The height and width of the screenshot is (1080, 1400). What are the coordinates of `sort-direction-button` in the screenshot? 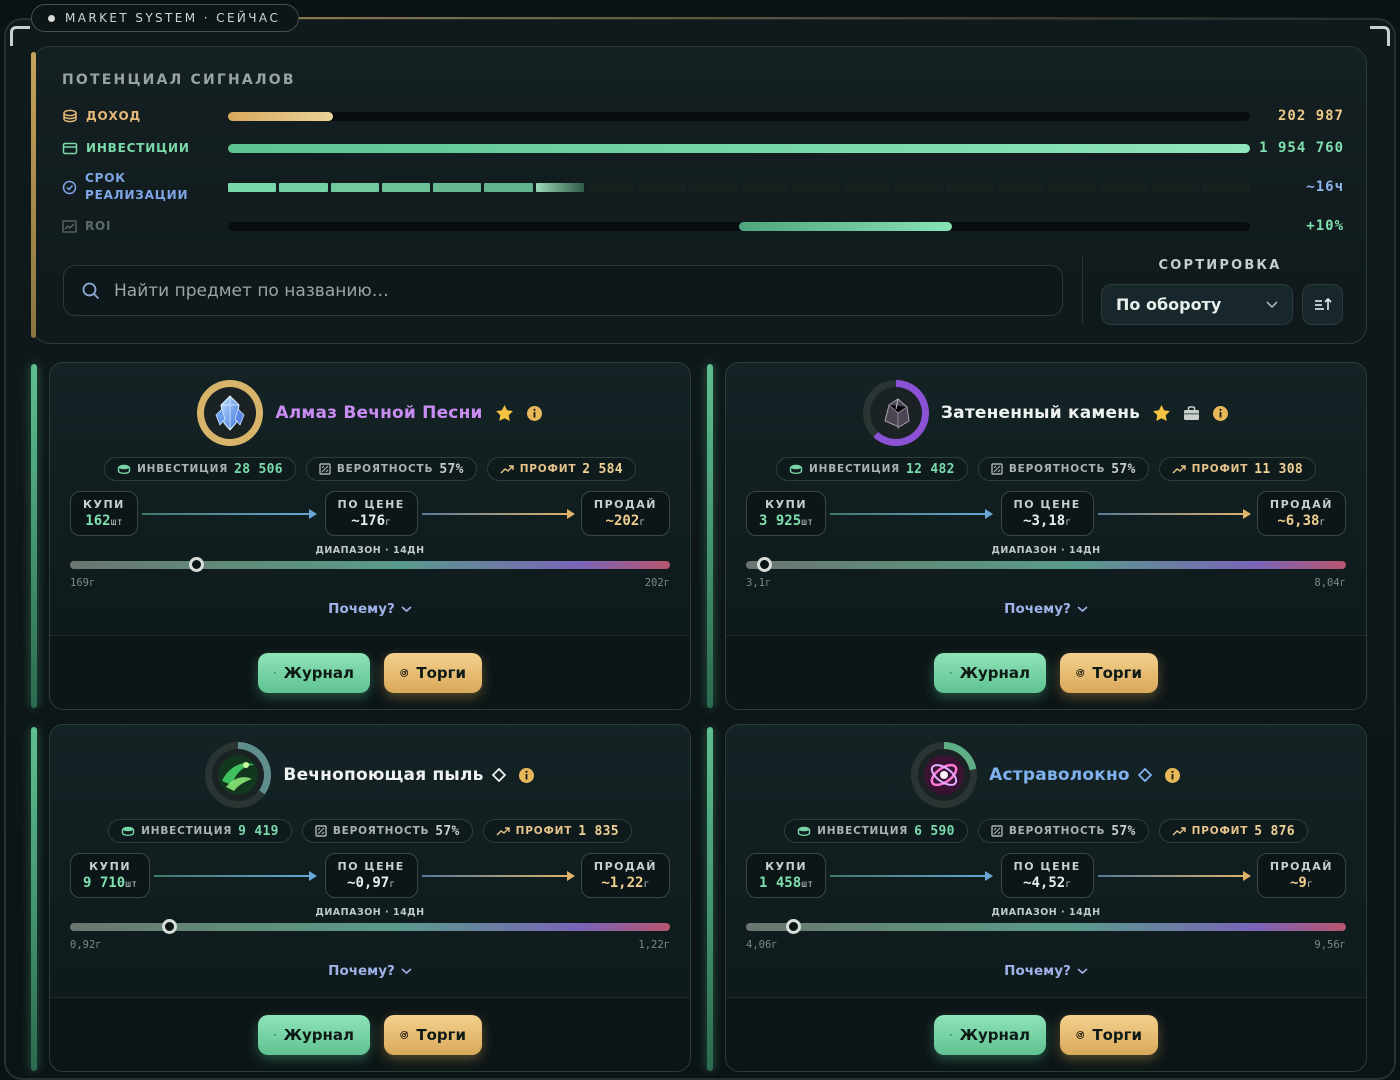 It's located at (1322, 304).